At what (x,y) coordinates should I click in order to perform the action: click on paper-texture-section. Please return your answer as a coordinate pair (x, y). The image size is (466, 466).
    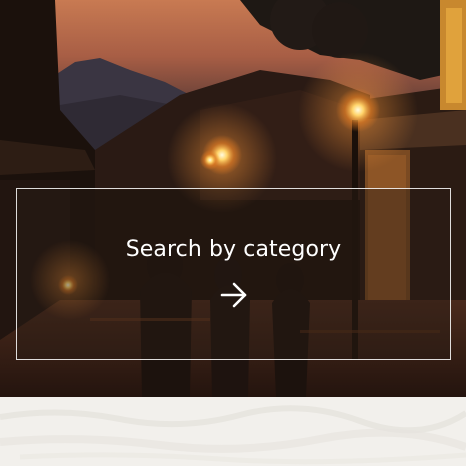
    Looking at the image, I should click on (233, 431).